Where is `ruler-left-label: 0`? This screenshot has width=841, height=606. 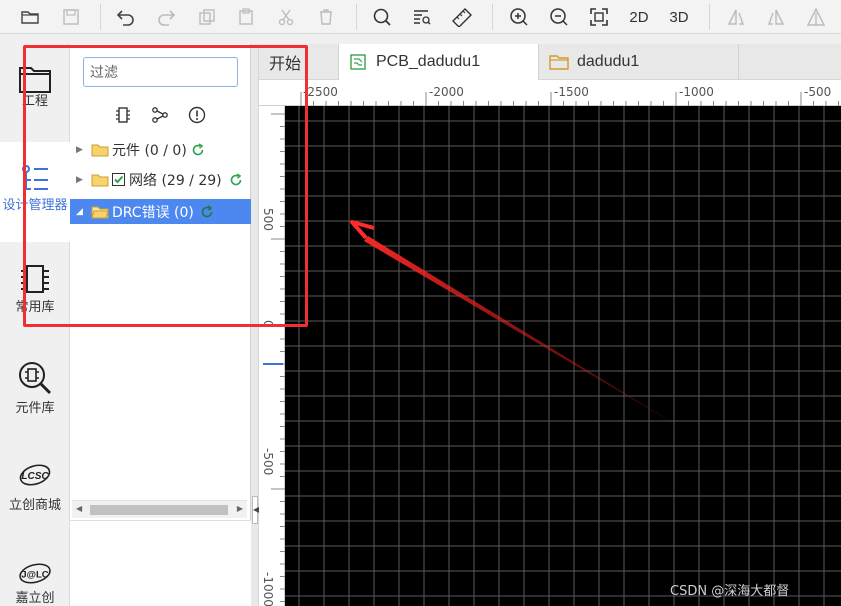 ruler-left-label: 0 is located at coordinates (268, 324).